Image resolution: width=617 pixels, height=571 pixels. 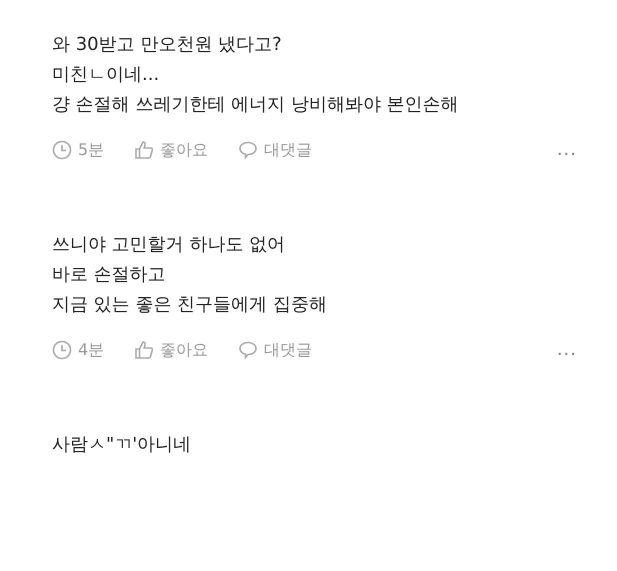 I want to click on time-label: 5분, so click(x=91, y=150).